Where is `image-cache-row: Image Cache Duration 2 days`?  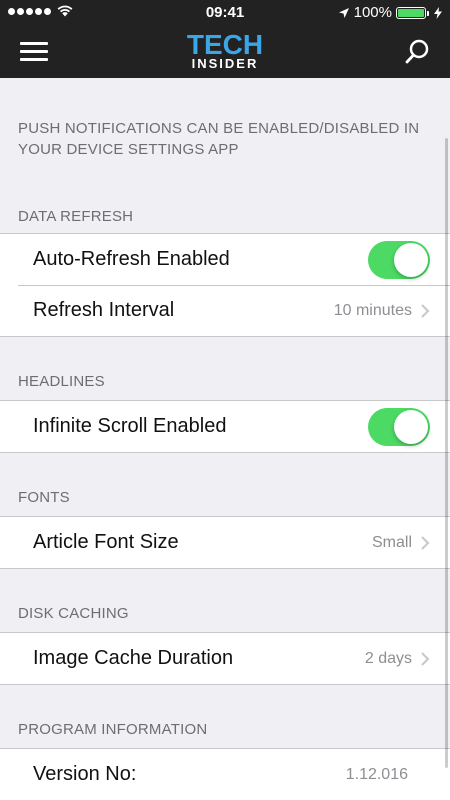
image-cache-row: Image Cache Duration 2 days is located at coordinates (225, 658).